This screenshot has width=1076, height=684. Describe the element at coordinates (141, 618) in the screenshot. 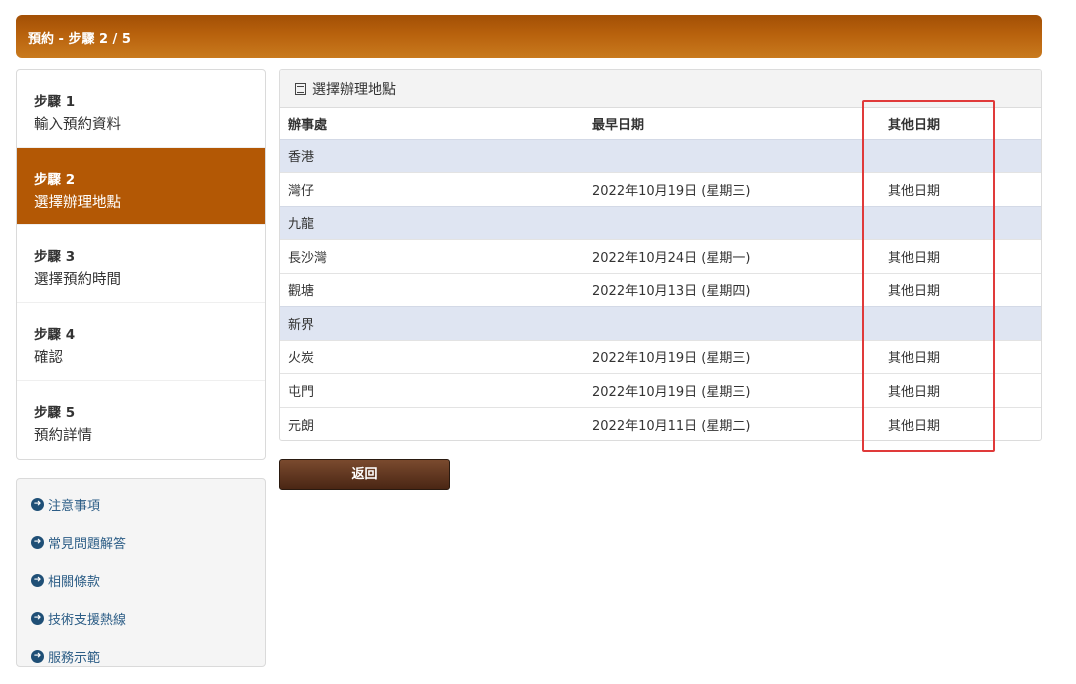

I see `link-support-hotline: ➜ 技術支援熱線` at that location.